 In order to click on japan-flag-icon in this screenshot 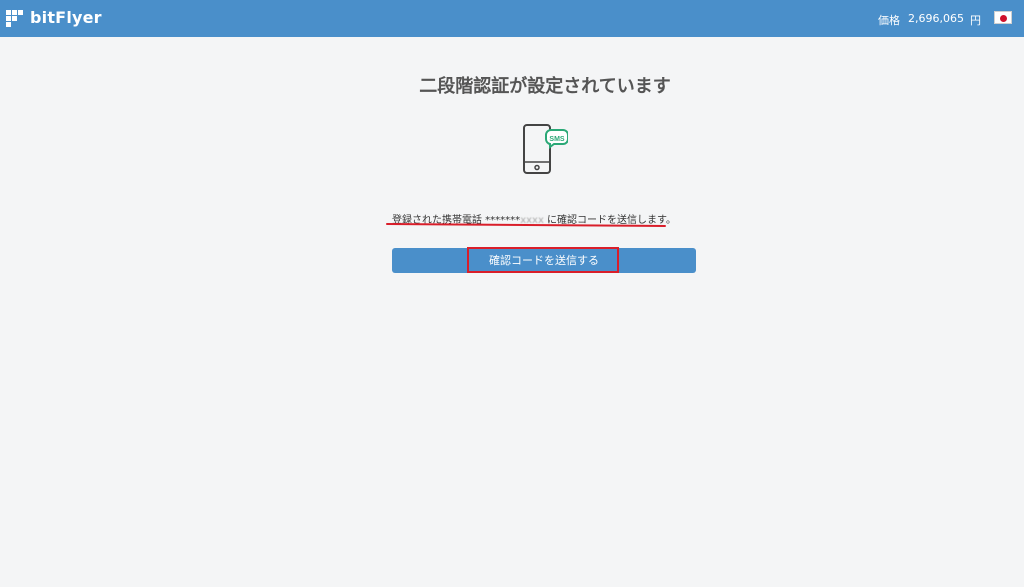, I will do `click(1003, 17)`.